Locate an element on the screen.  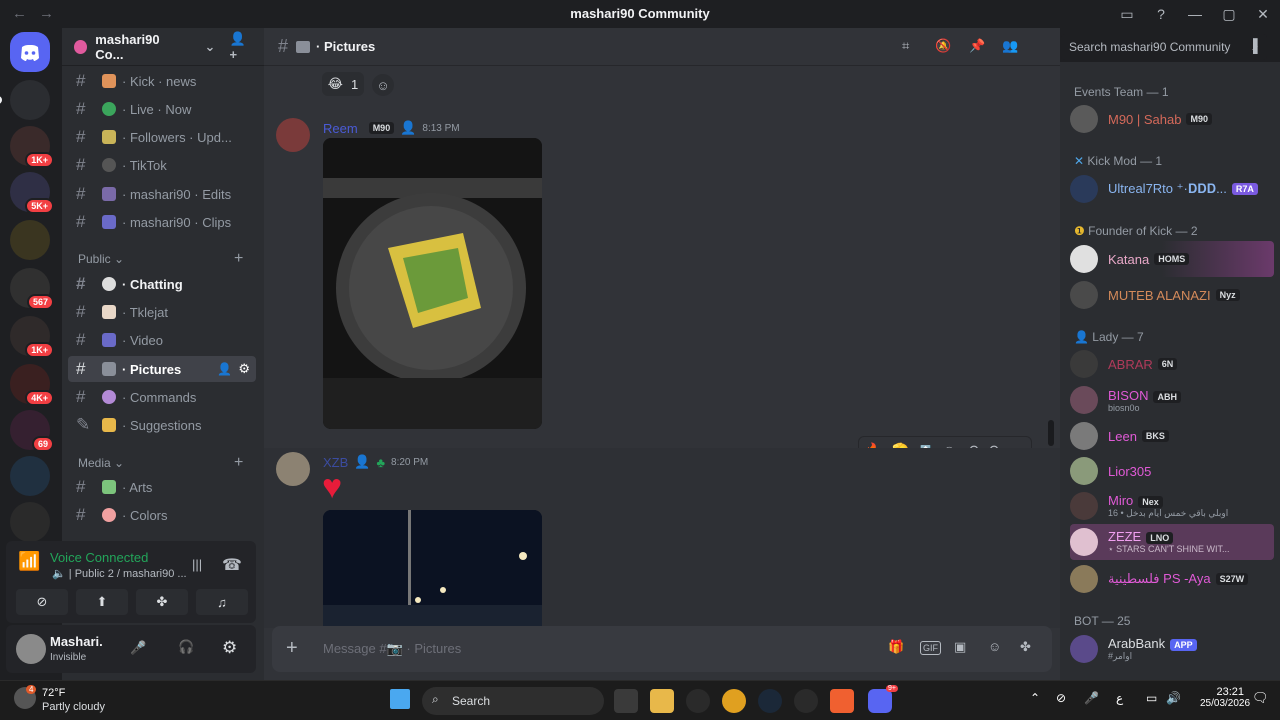
category-media: Media ⌄ is located at coordinates (101, 463).